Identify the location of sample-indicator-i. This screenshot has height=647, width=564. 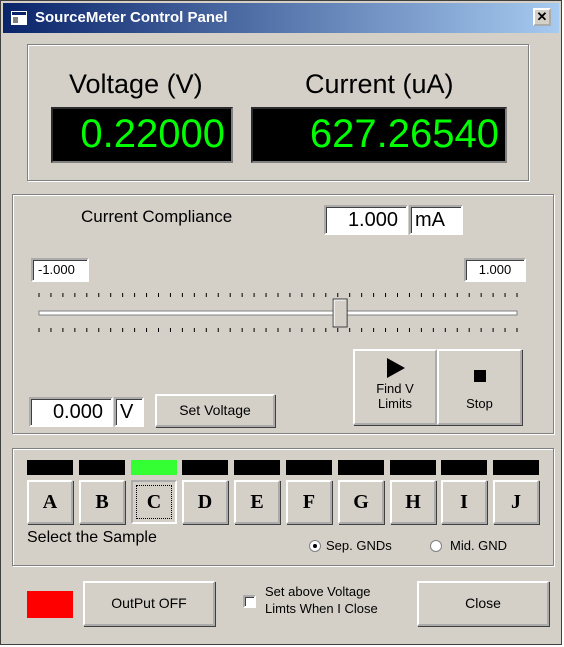
(464, 467).